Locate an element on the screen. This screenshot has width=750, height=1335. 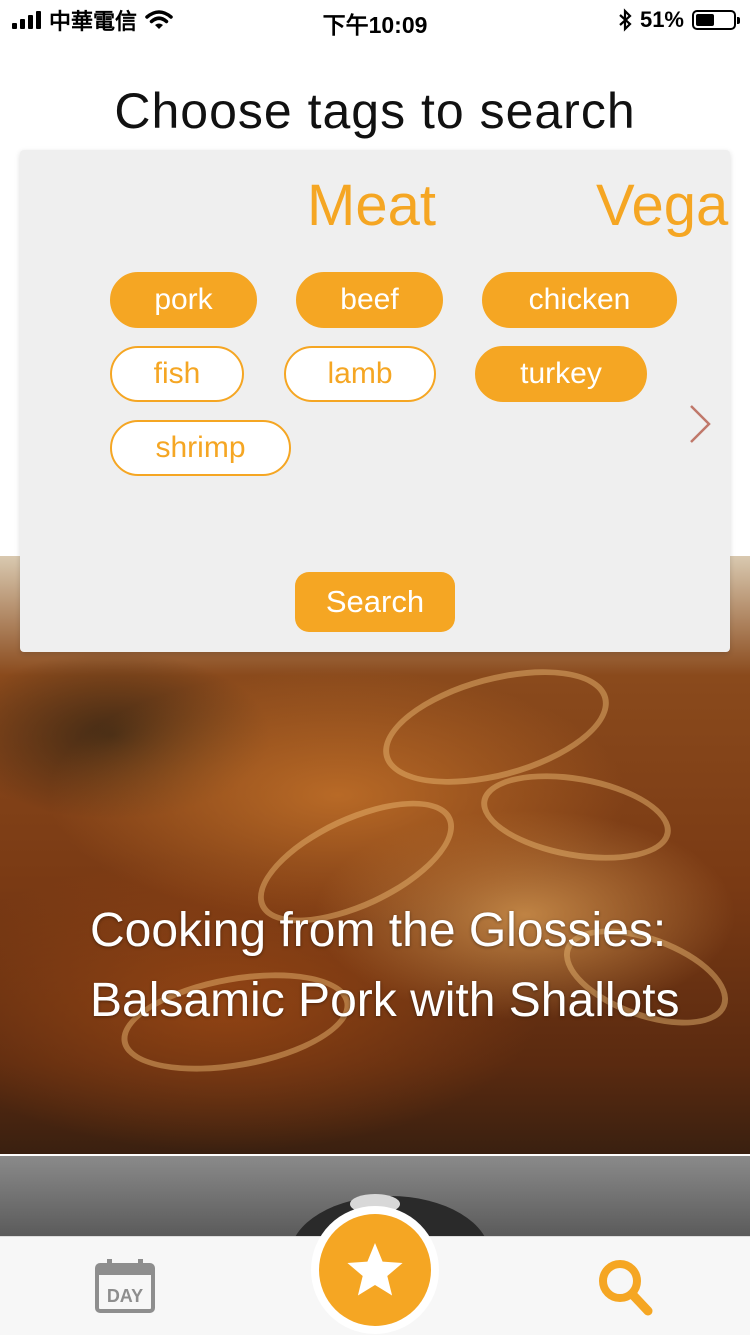
page-title: Choose tags to search is located at coordinates (375, 111).